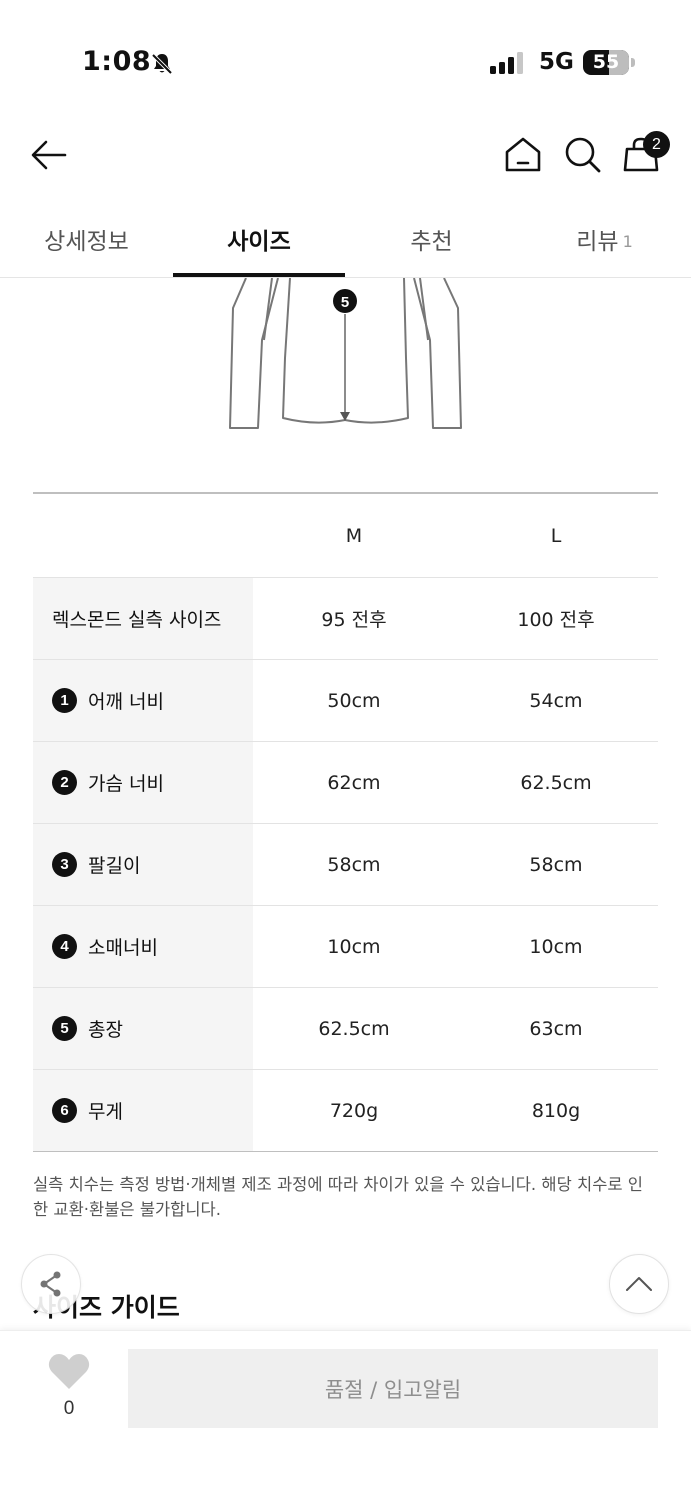  I want to click on cell-m: 62.5cm, so click(354, 1028).